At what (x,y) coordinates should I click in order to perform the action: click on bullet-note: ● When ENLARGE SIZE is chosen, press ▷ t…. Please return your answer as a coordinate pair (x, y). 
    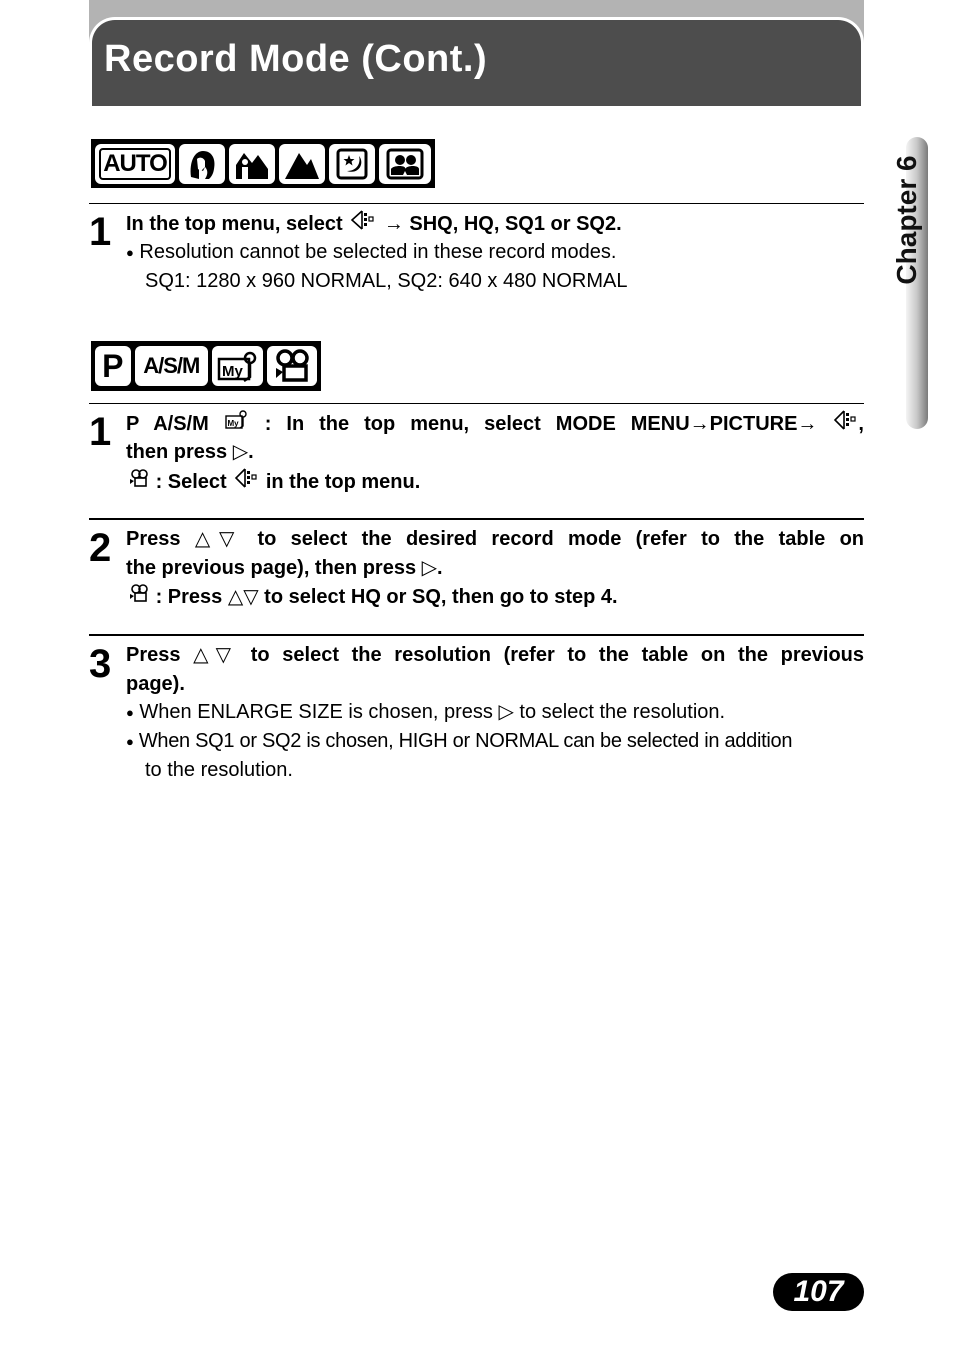
    Looking at the image, I should click on (426, 712).